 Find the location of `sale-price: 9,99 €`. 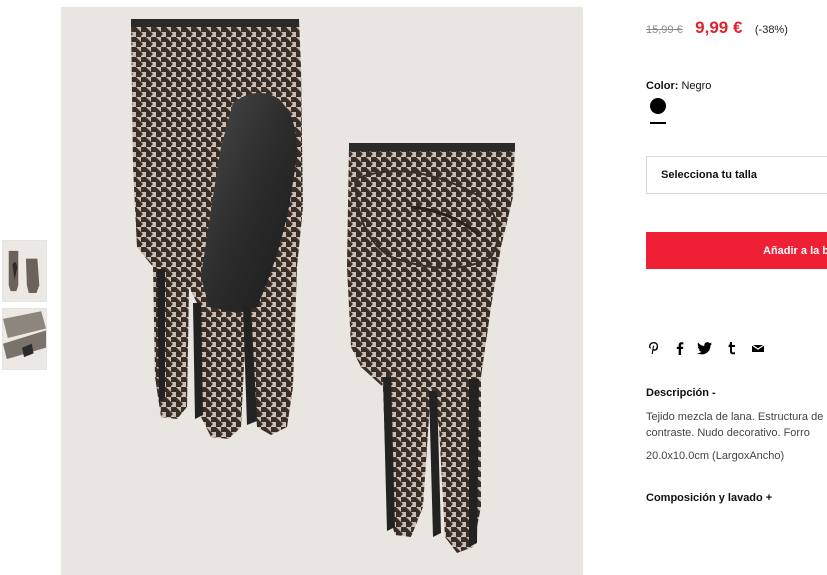

sale-price: 9,99 € is located at coordinates (719, 27).